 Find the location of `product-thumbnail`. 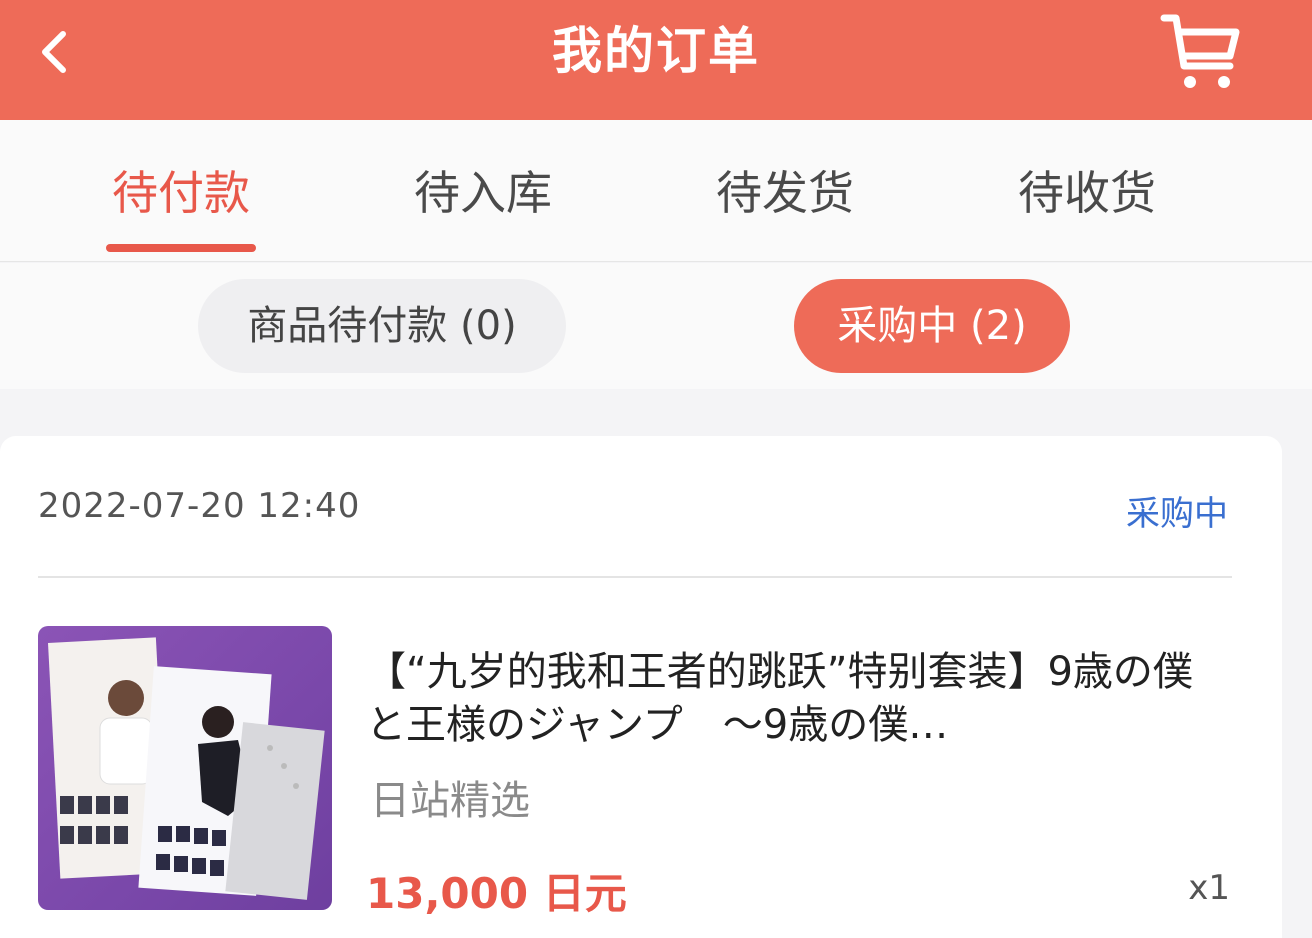

product-thumbnail is located at coordinates (185, 768).